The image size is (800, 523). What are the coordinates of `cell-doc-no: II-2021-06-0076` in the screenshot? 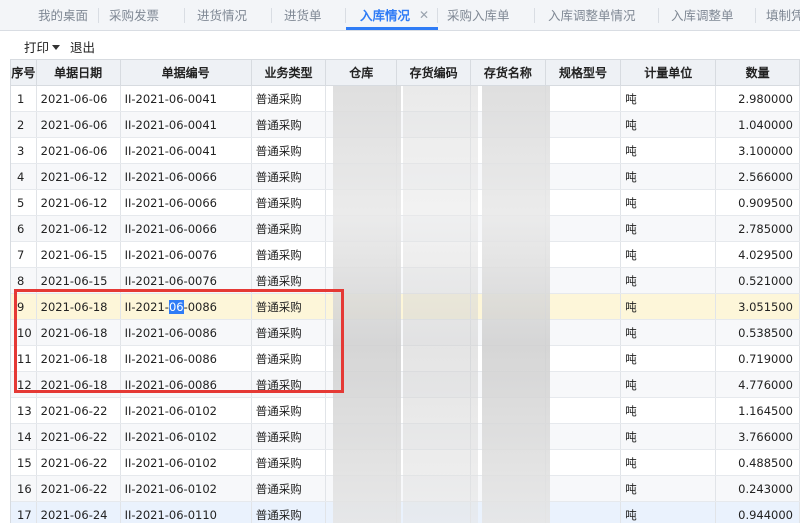 It's located at (186, 254).